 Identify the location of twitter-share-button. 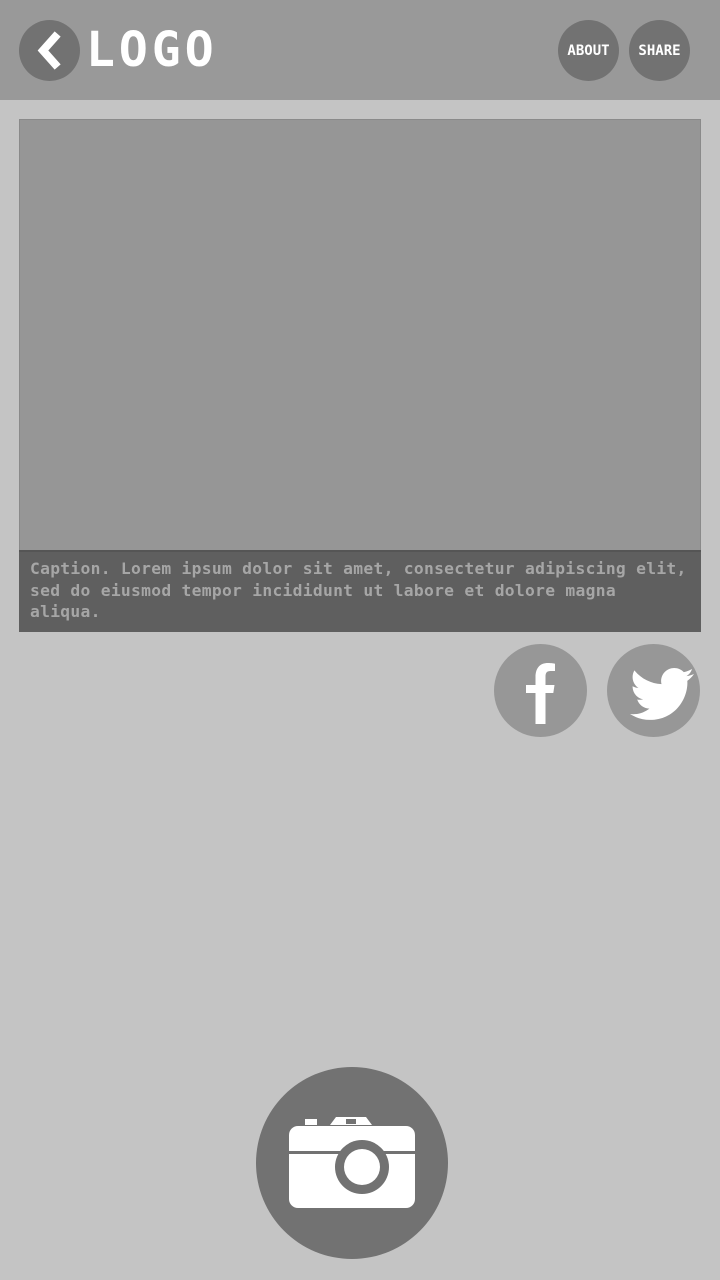
(653, 690).